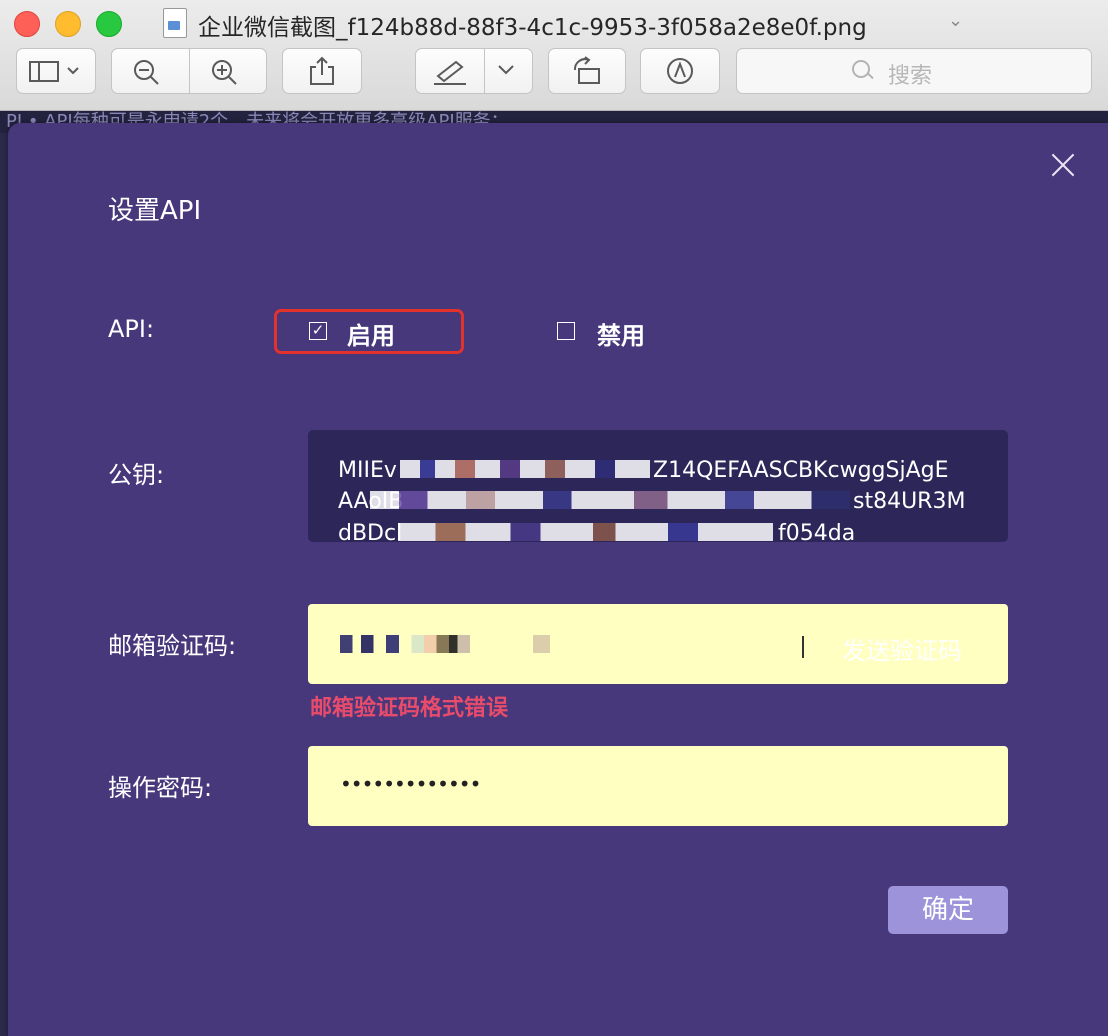  Describe the element at coordinates (109, 24) in the screenshot. I see `zoom-window-button` at that location.